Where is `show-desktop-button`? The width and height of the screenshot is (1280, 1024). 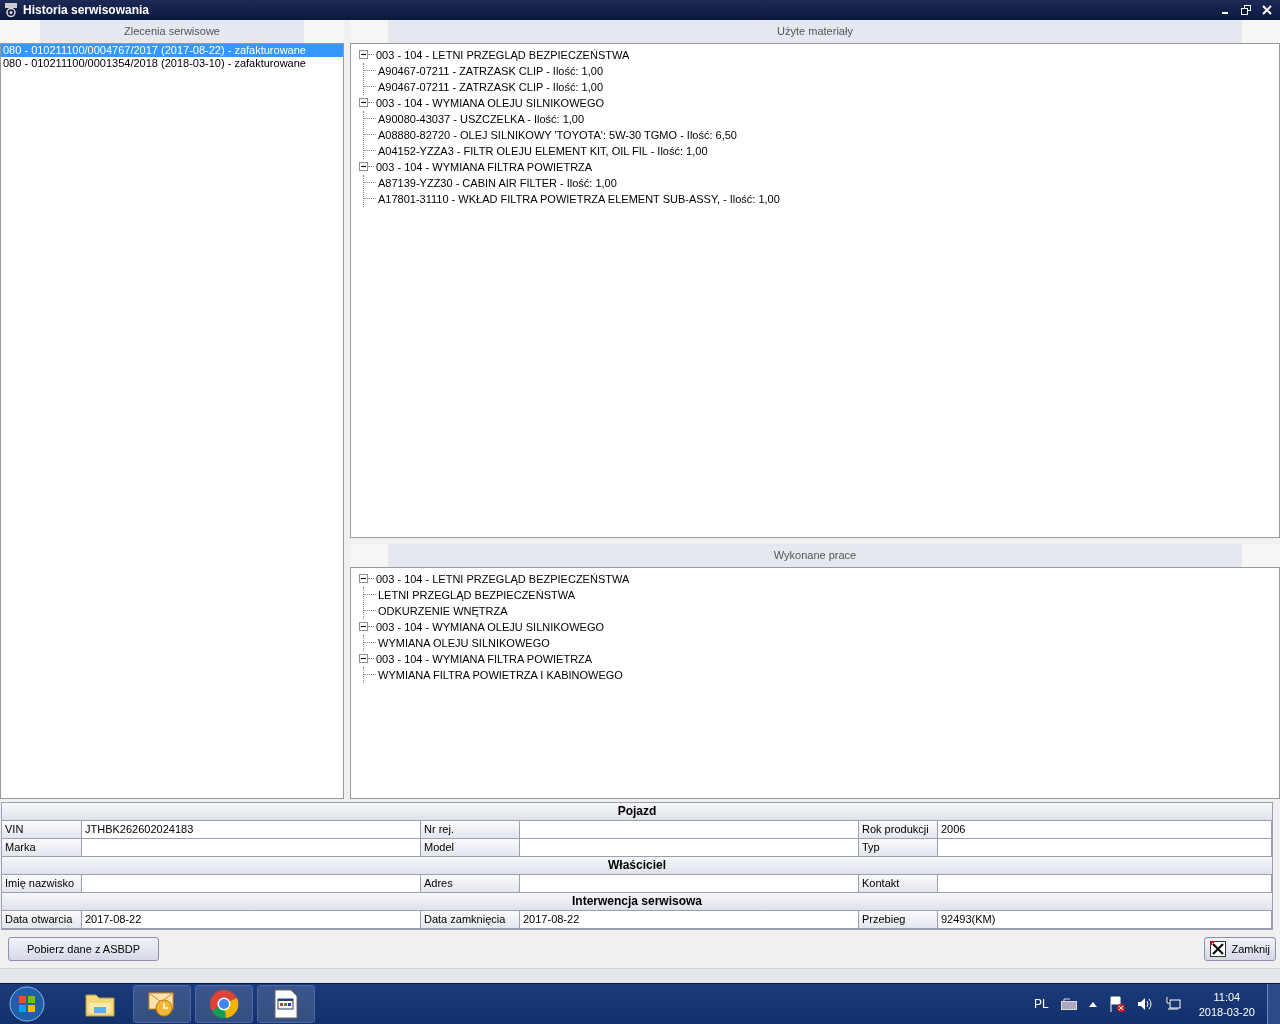
show-desktop-button is located at coordinates (1273, 1004).